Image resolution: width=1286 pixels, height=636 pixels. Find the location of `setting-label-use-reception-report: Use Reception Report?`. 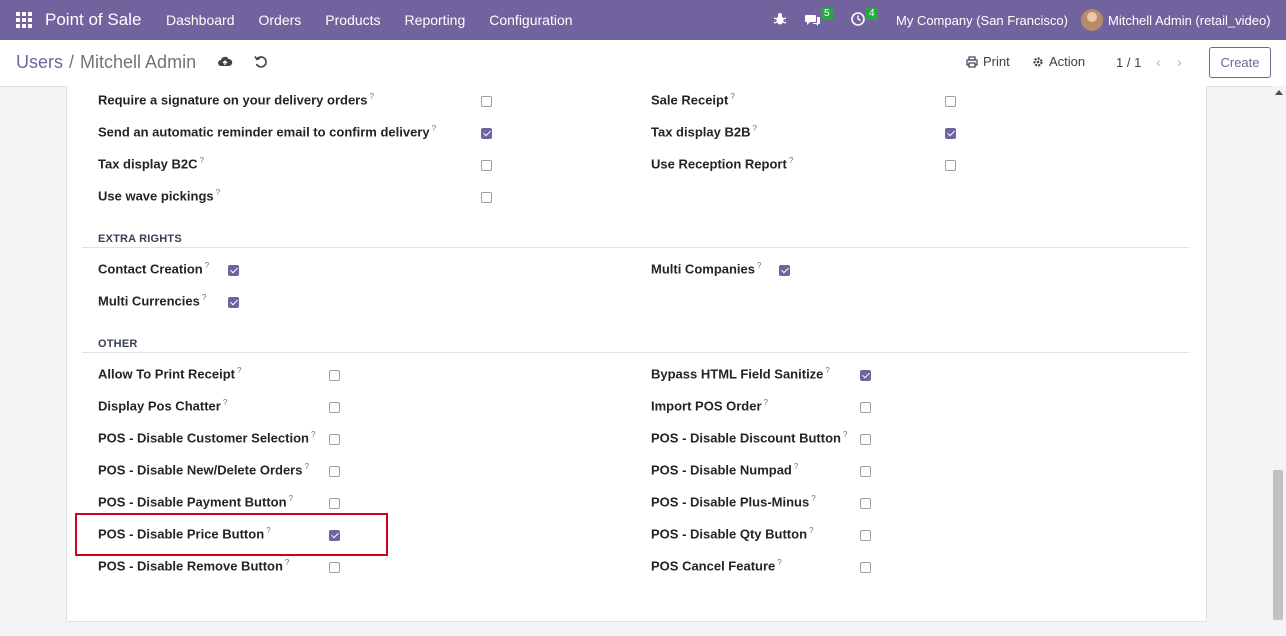

setting-label-use-reception-report: Use Reception Report? is located at coordinates (722, 163).